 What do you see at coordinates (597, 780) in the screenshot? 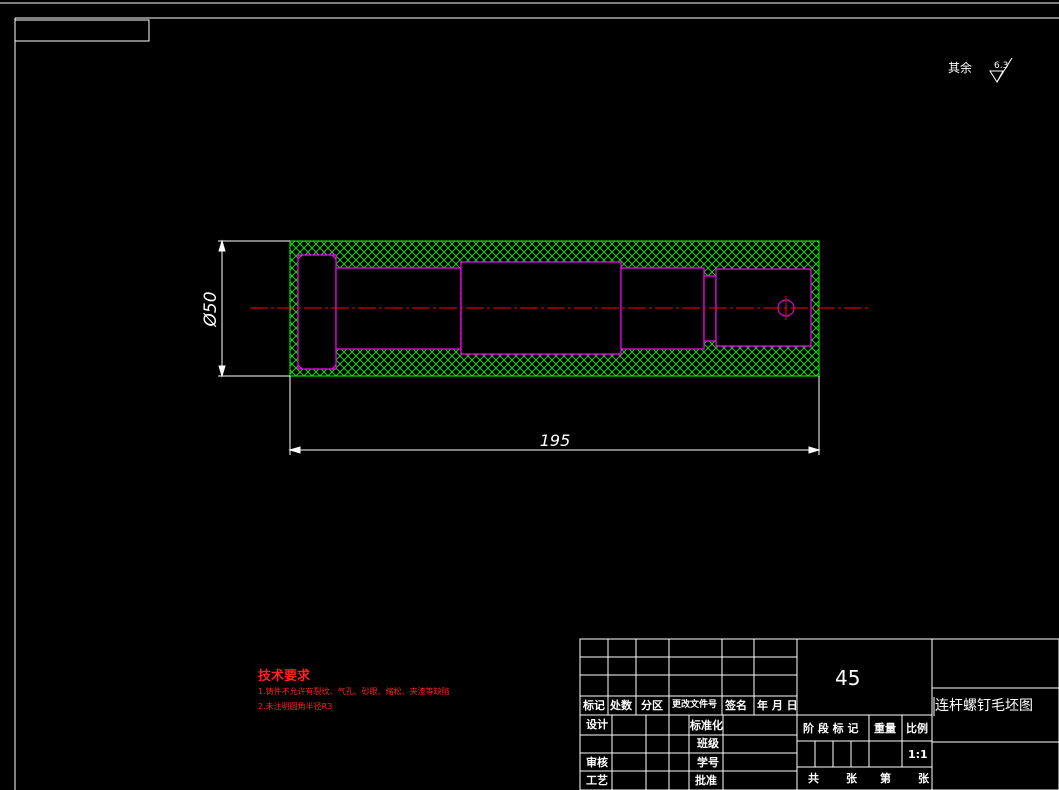
I see `role-process: 工艺` at bounding box center [597, 780].